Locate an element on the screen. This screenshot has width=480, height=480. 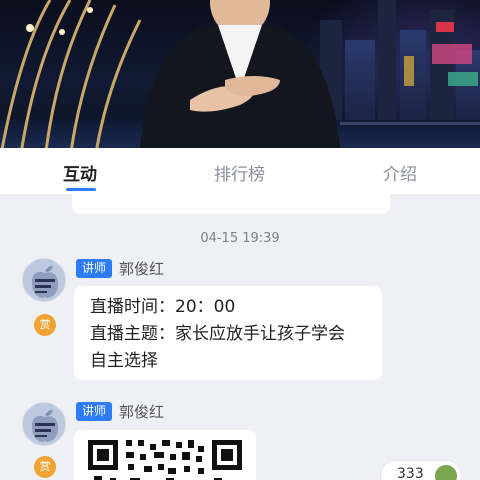
message-line: 直播主题：家长应放手让孩子学会 is located at coordinates (217, 334).